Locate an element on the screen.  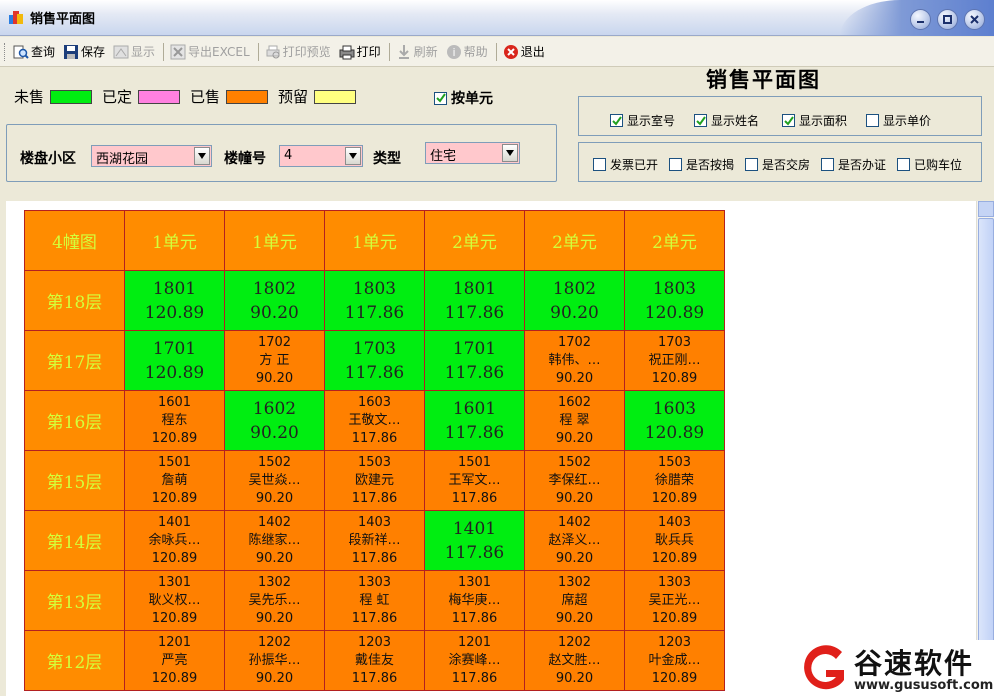
room-cell: 1701 120.89 is located at coordinates (174, 360).